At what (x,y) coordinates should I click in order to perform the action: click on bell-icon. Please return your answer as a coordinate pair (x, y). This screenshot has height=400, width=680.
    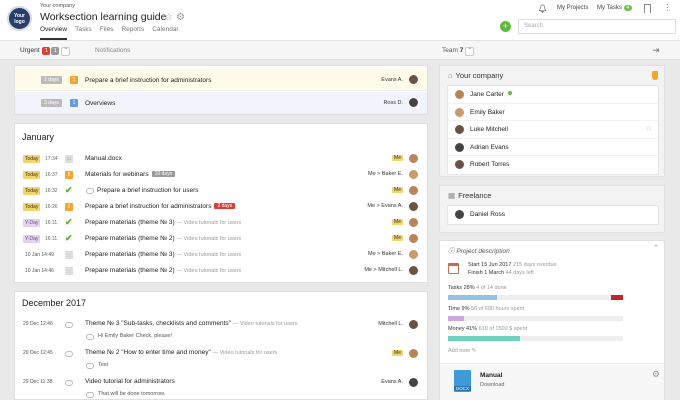
    Looking at the image, I should click on (542, 8).